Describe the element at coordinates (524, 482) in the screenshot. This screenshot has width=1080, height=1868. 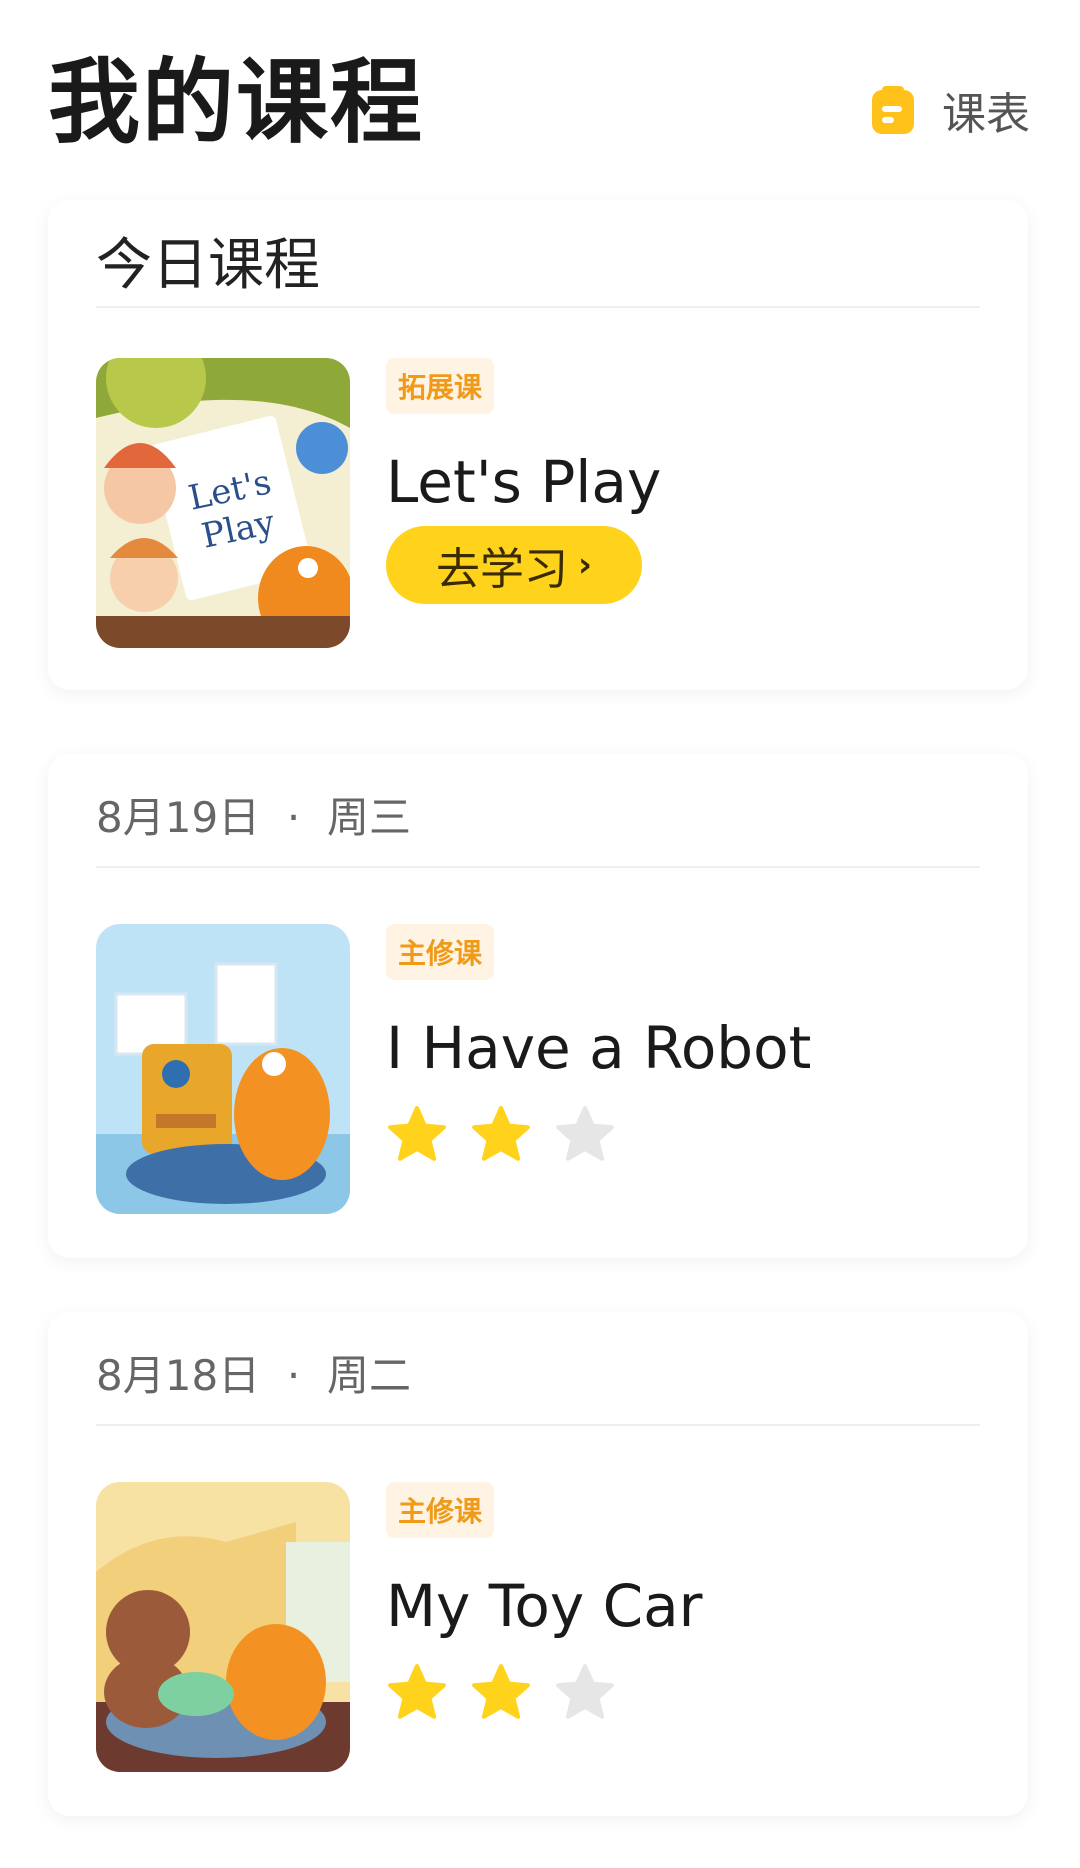
I see `lesson-title: Let's Play` at that location.